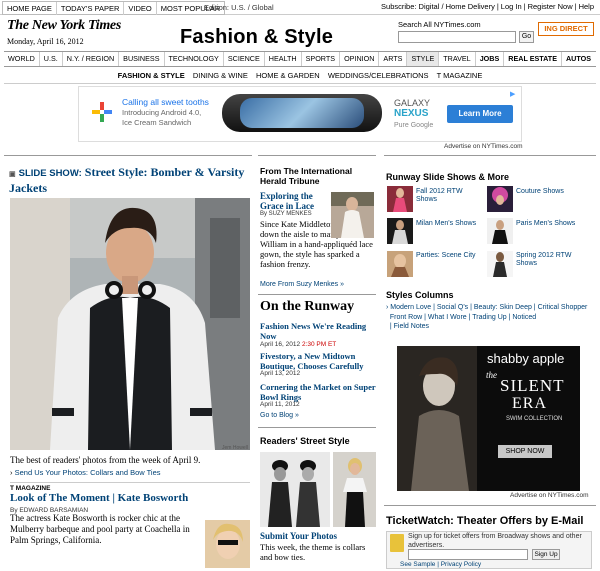 The image size is (600, 571). What do you see at coordinates (30, 488) in the screenshot?
I see `t-magazine-label: T MAGAZINE` at bounding box center [30, 488].